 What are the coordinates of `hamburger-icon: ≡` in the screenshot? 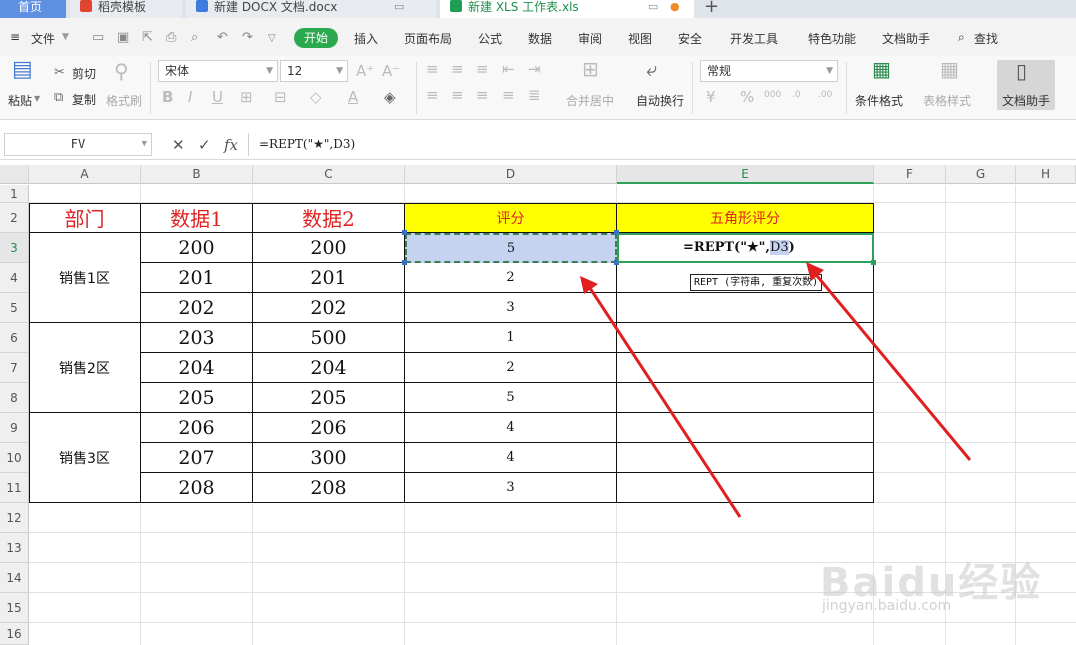 It's located at (15, 37).